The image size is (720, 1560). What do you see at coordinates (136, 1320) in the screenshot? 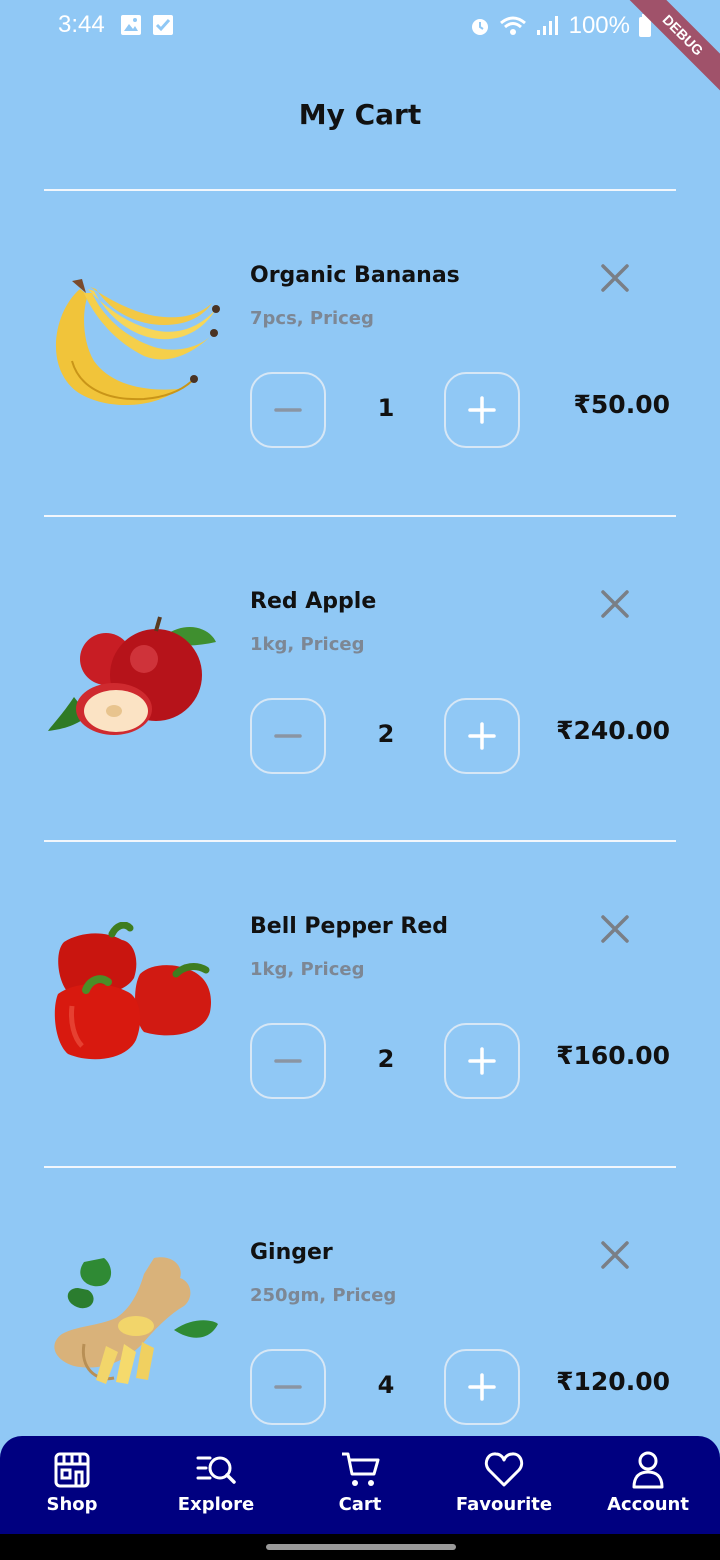
I see `ginger-icon` at bounding box center [136, 1320].